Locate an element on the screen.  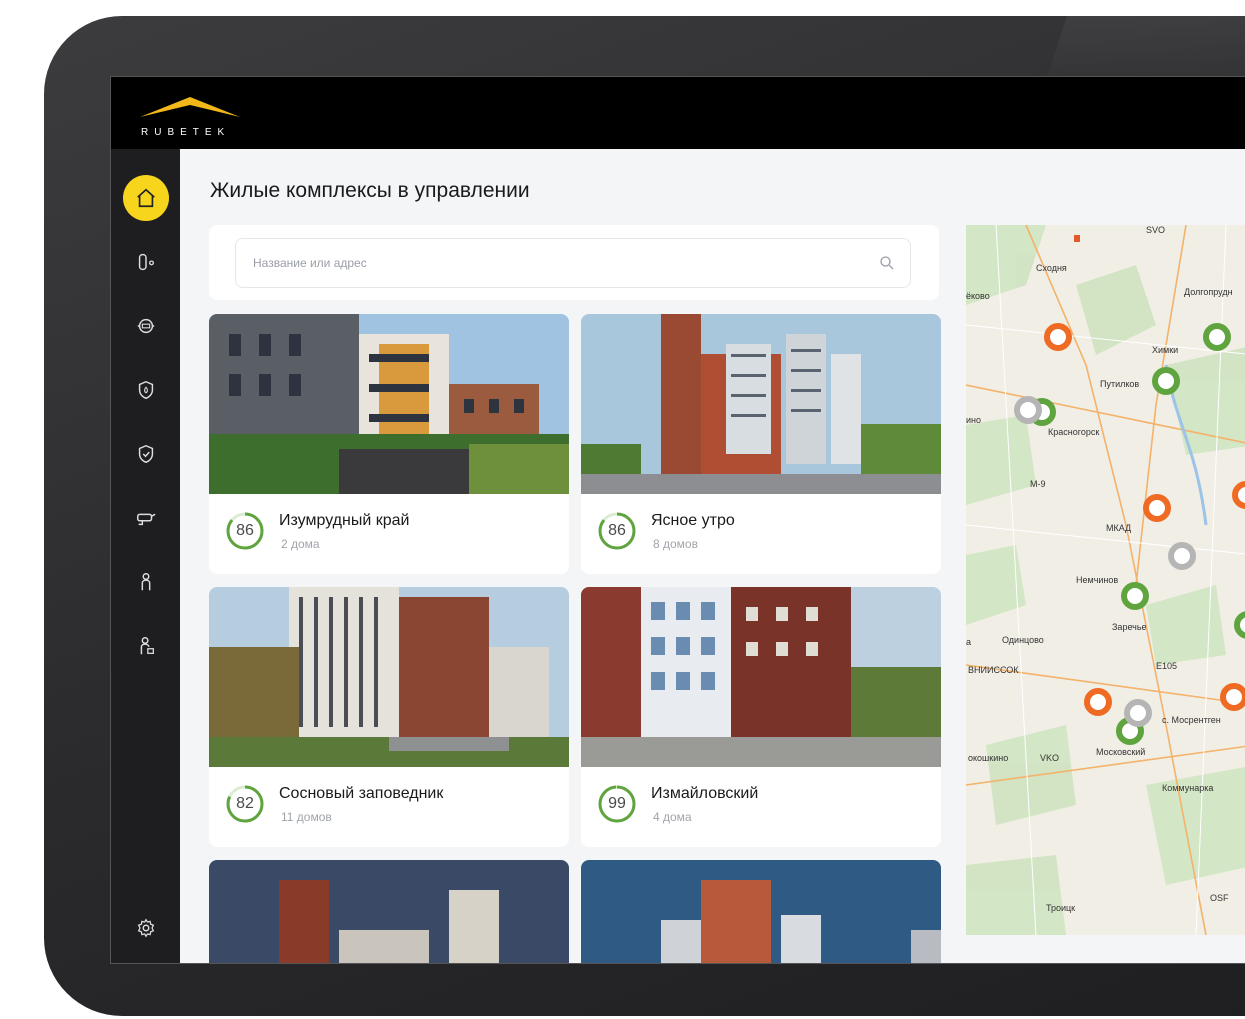
map-label-krasnogorsk: Красногорск is located at coordinates (1073, 432).